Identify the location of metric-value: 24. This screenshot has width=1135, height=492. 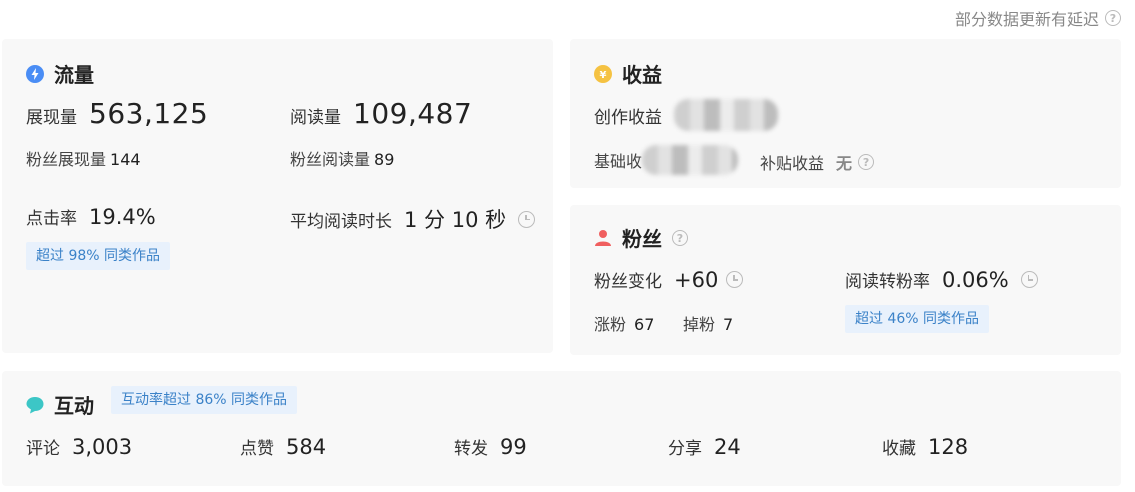
(727, 447).